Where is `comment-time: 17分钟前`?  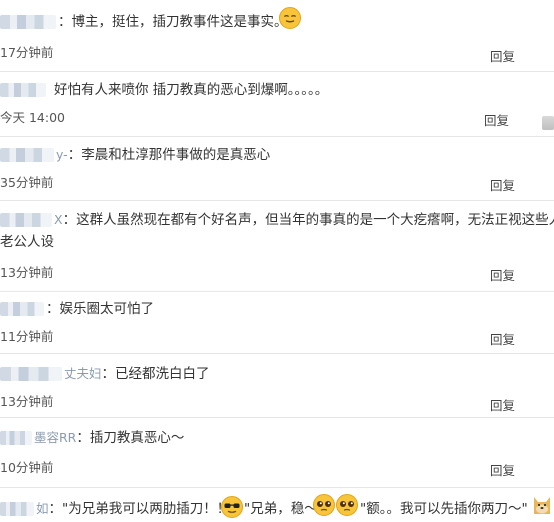
comment-time: 17分钟前 is located at coordinates (27, 52).